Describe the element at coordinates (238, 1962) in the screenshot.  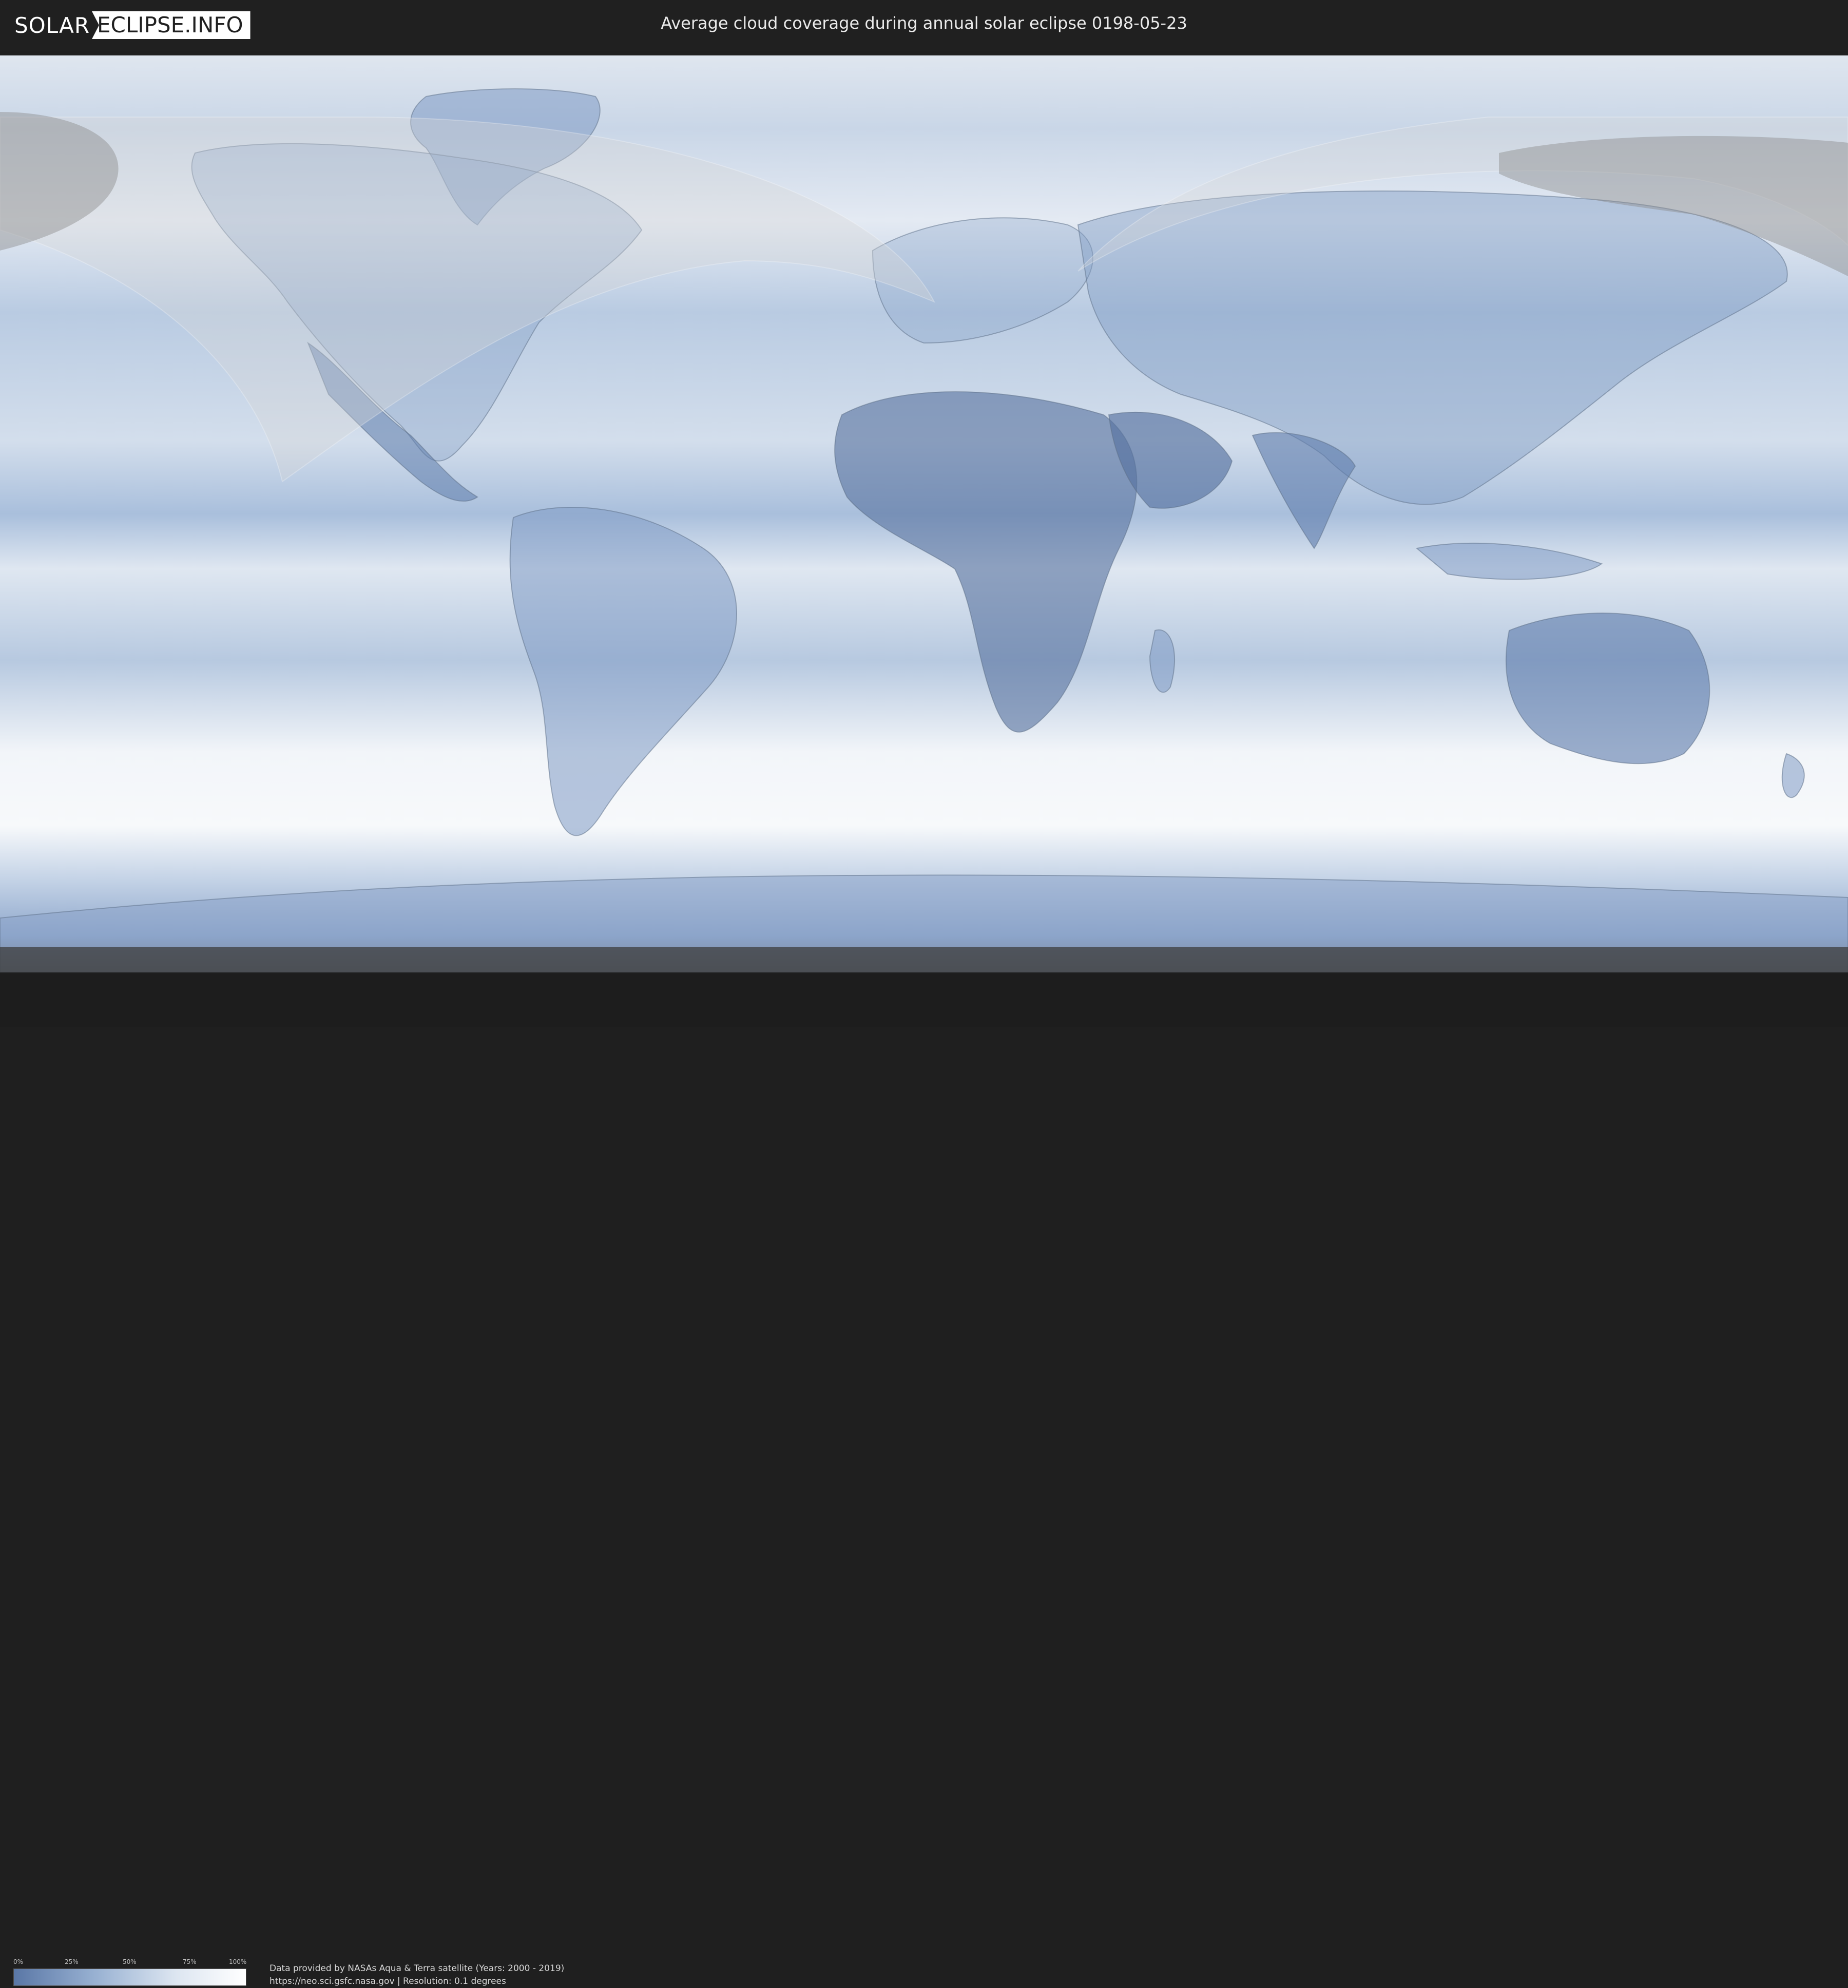
I see `legend-tick-100: 100%` at that location.